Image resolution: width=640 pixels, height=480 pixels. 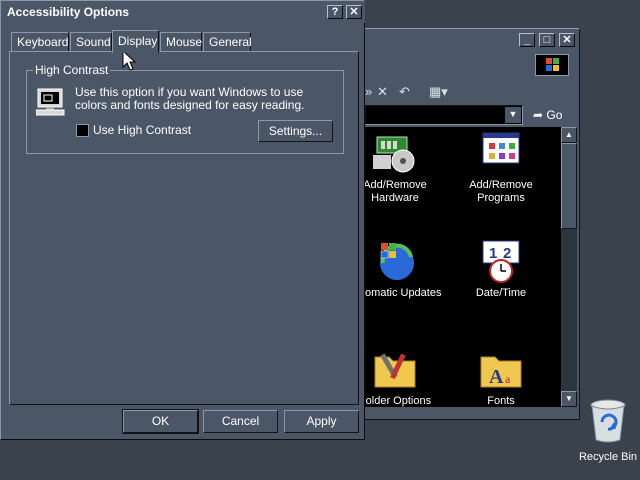 I want to click on chevron-down-icon: ▼, so click(x=513, y=115).